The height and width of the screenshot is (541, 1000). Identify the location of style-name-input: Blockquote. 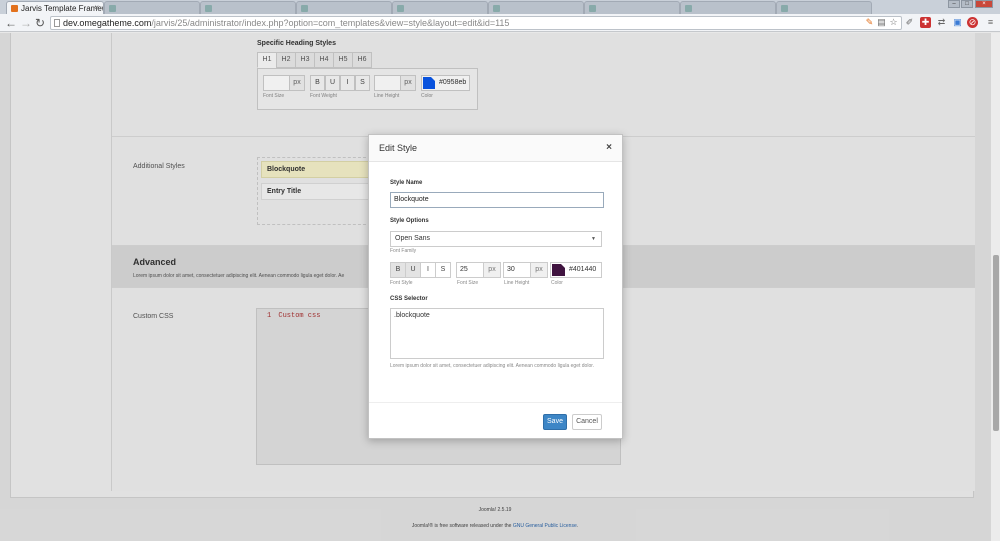
(497, 200).